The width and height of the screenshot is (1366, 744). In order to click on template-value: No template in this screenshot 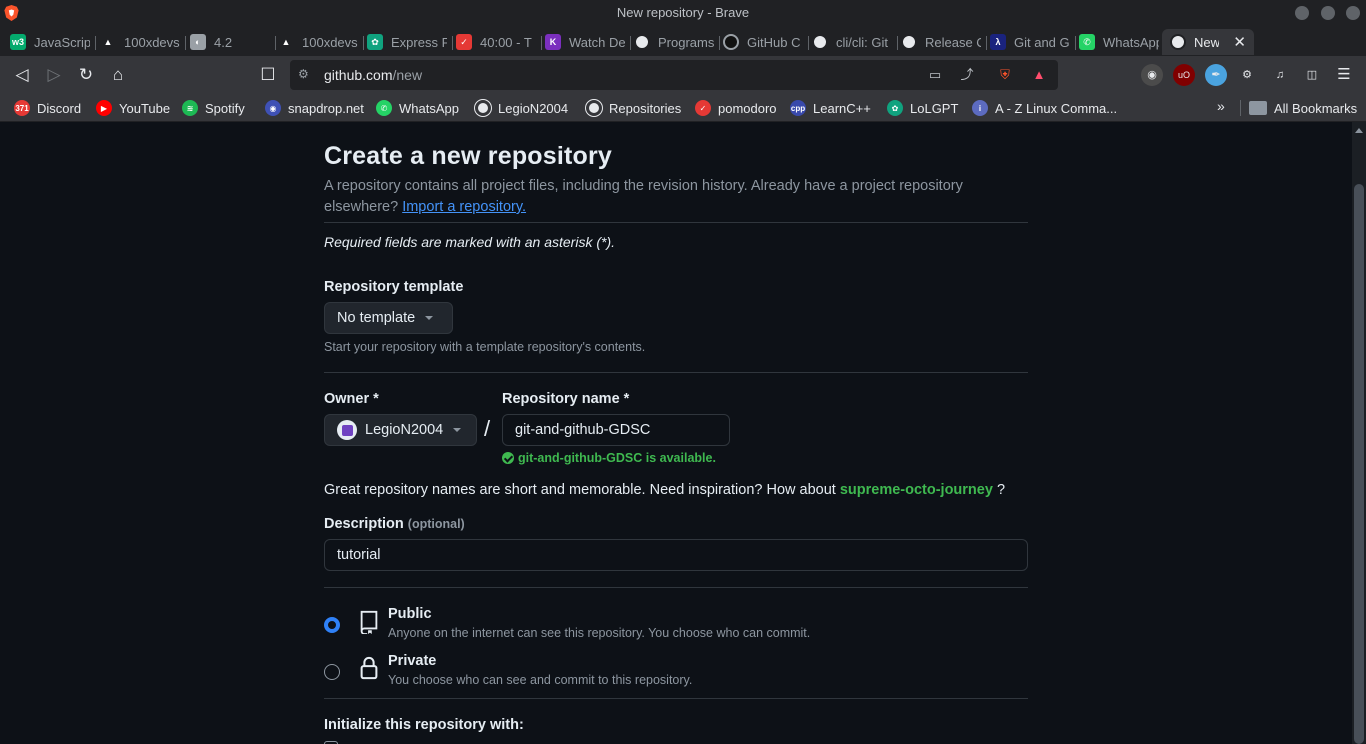, I will do `click(376, 318)`.